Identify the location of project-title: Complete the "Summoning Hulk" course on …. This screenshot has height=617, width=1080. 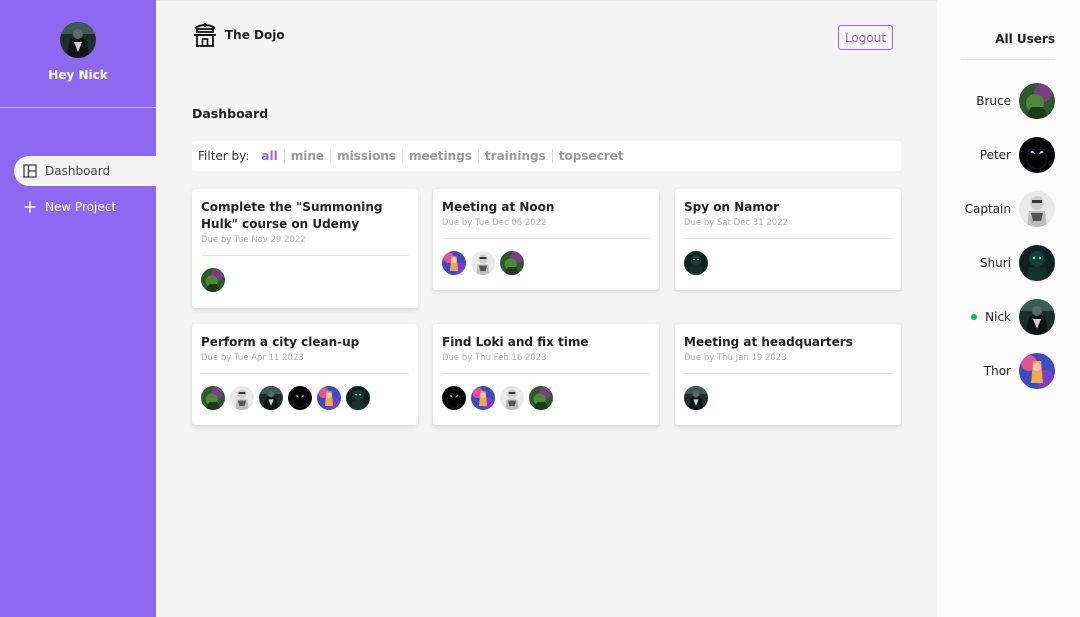
(292, 215).